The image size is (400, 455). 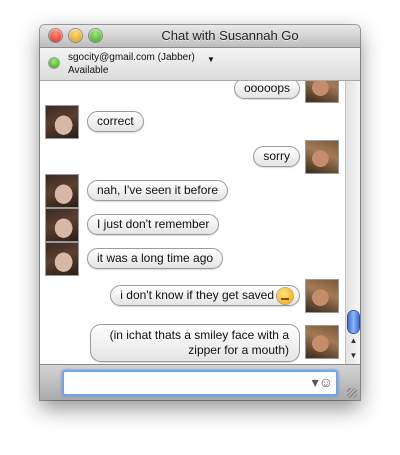 What do you see at coordinates (54, 63) in the screenshot?
I see `status-available-icon` at bounding box center [54, 63].